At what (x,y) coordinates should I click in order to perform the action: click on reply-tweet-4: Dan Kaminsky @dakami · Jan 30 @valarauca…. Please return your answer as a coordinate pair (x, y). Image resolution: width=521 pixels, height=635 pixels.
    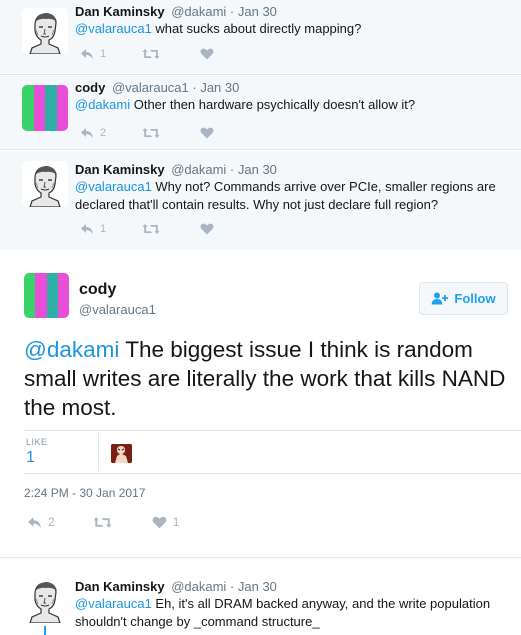
    Looking at the image, I should click on (260, 600).